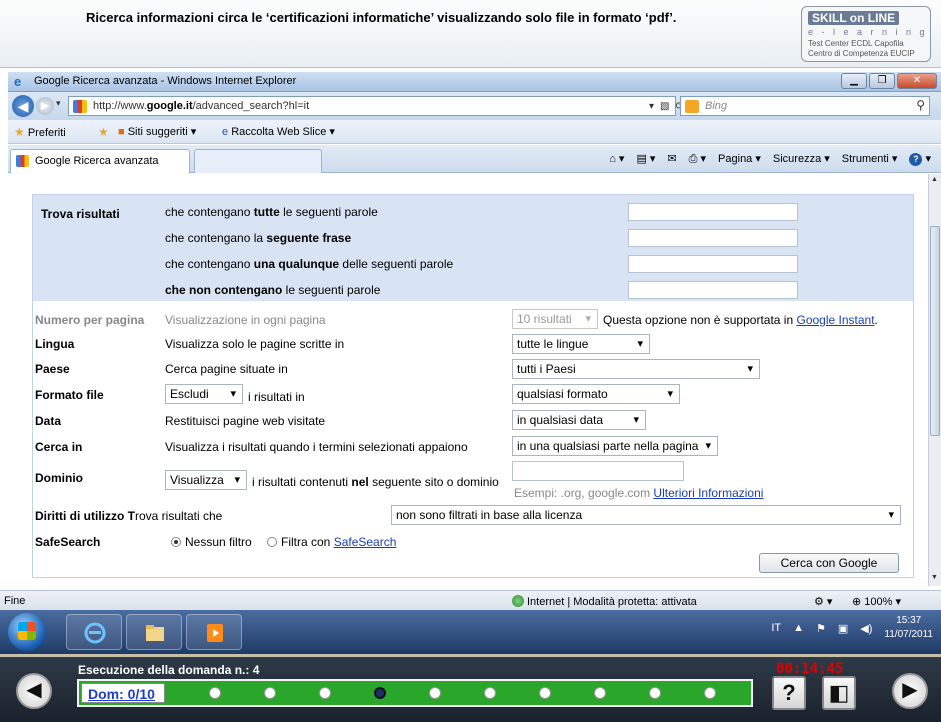 The width and height of the screenshot is (941, 722). I want to click on status-settings-icon: ⚙ ▾, so click(823, 601).